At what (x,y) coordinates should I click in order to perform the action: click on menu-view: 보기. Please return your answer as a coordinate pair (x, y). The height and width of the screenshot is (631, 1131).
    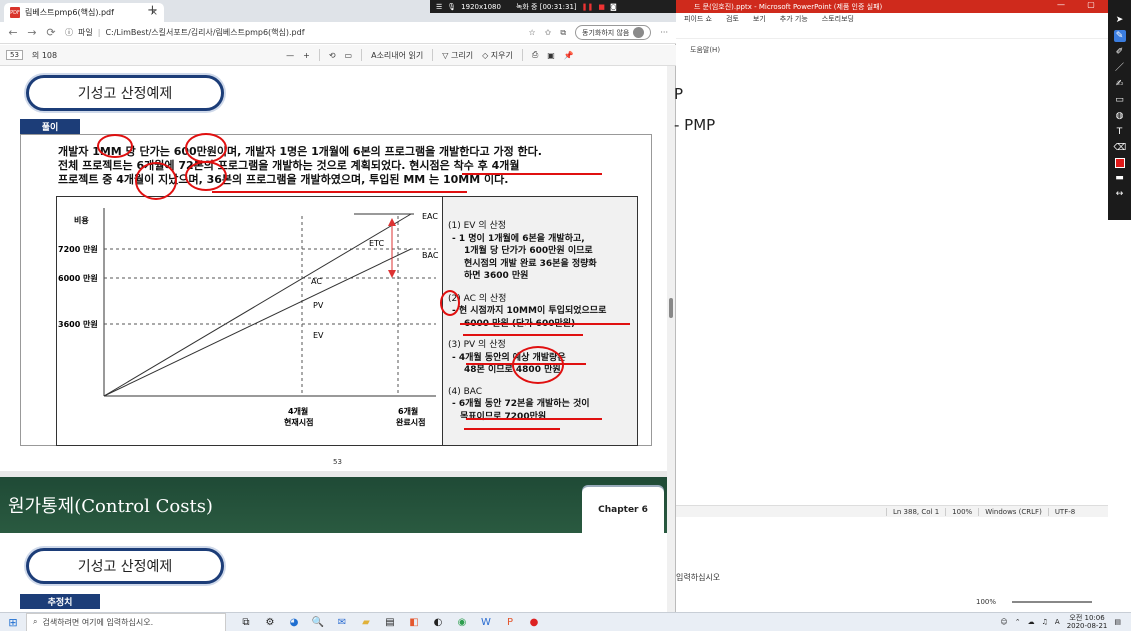
    Looking at the image, I should click on (759, 20).